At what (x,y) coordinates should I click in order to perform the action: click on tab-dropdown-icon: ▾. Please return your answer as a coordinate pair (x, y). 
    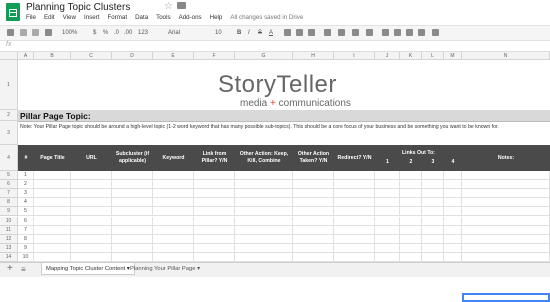
    Looking at the image, I should click on (198, 269).